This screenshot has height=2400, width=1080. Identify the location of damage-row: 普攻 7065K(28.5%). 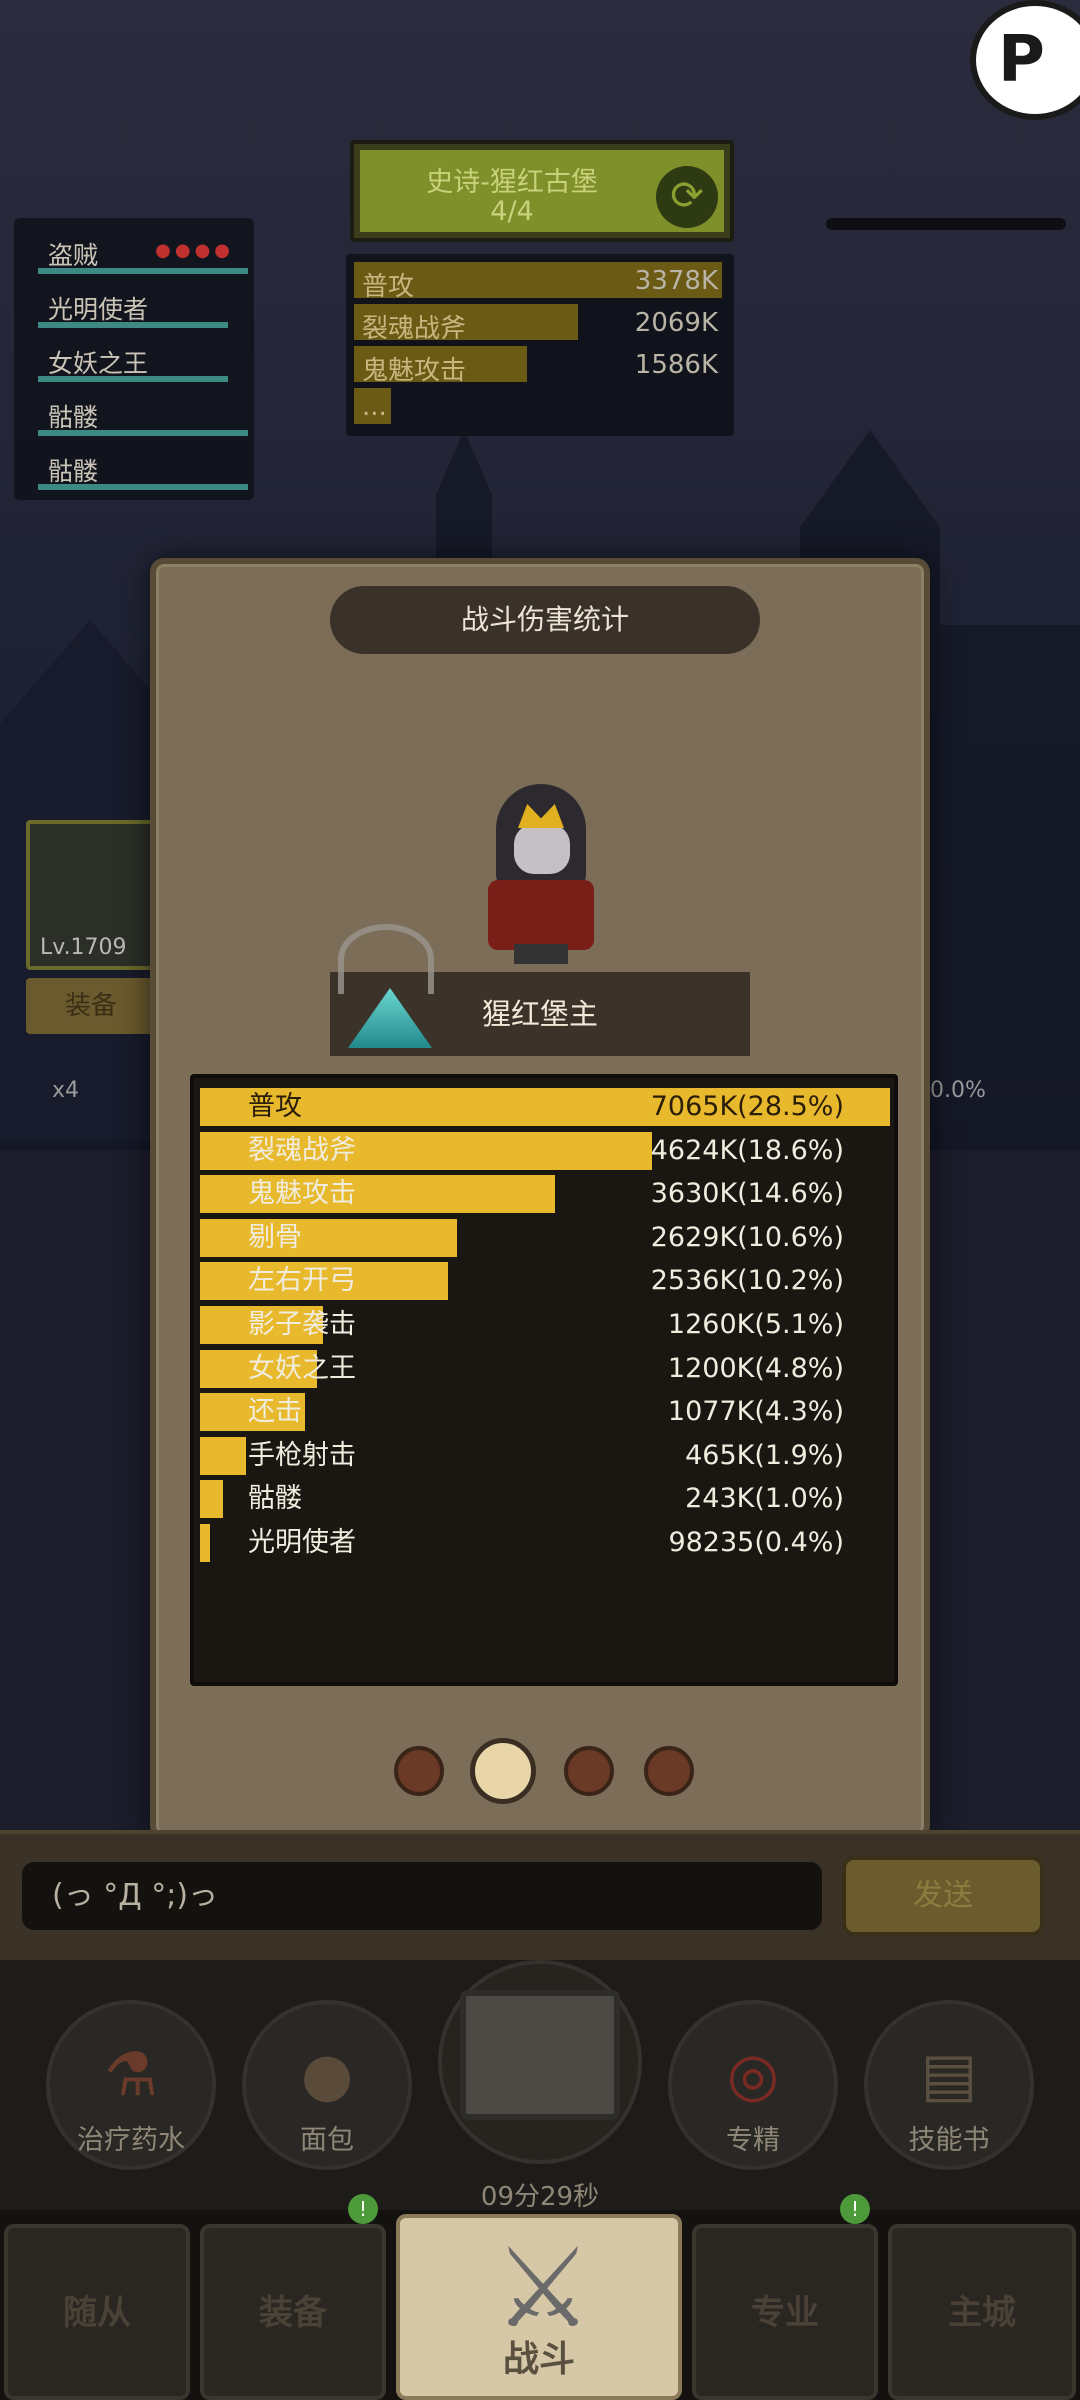
(545, 1108).